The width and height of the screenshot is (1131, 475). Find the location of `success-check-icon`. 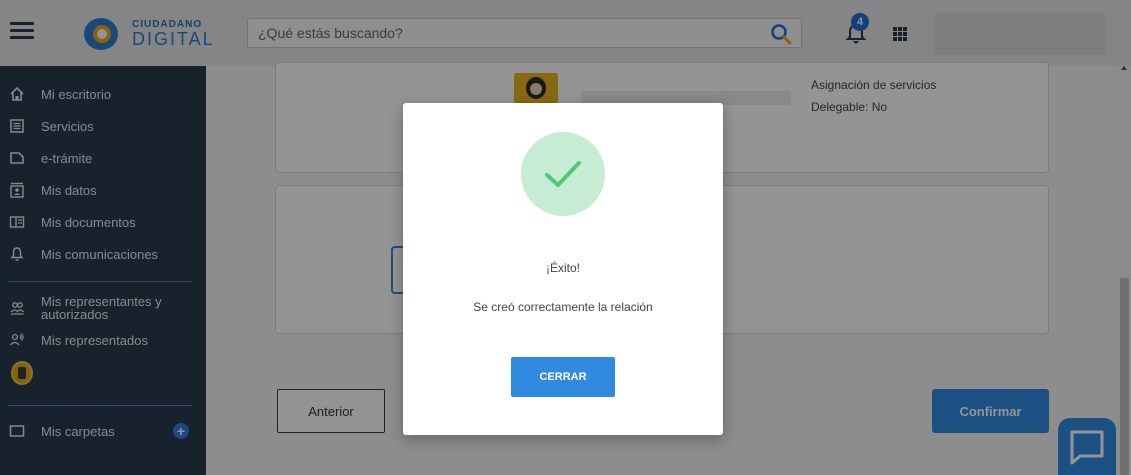

success-check-icon is located at coordinates (563, 174).